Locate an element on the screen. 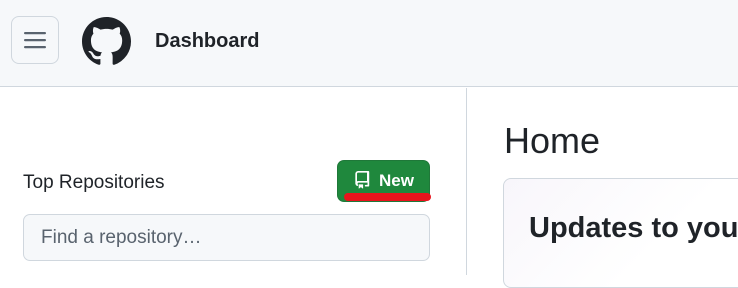  top-repositories-heading: Top Repositories is located at coordinates (94, 182).